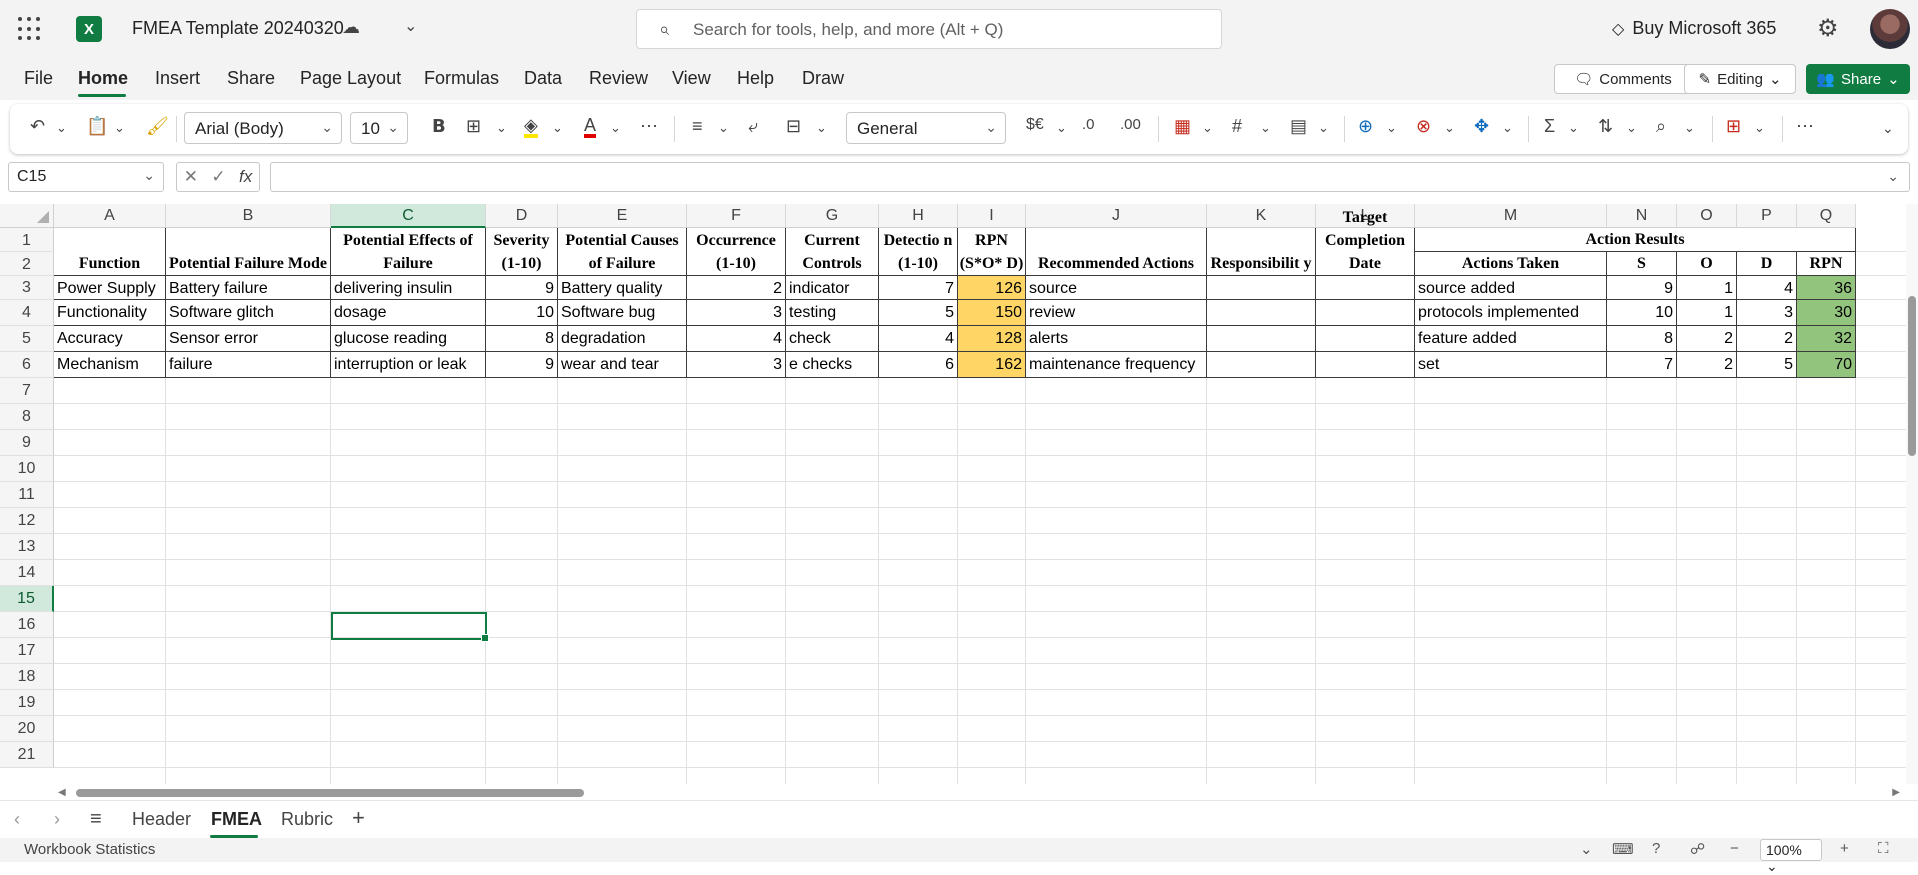  What do you see at coordinates (1207, 128) in the screenshot?
I see `cf-chevron-down-icon: ⌄` at bounding box center [1207, 128].